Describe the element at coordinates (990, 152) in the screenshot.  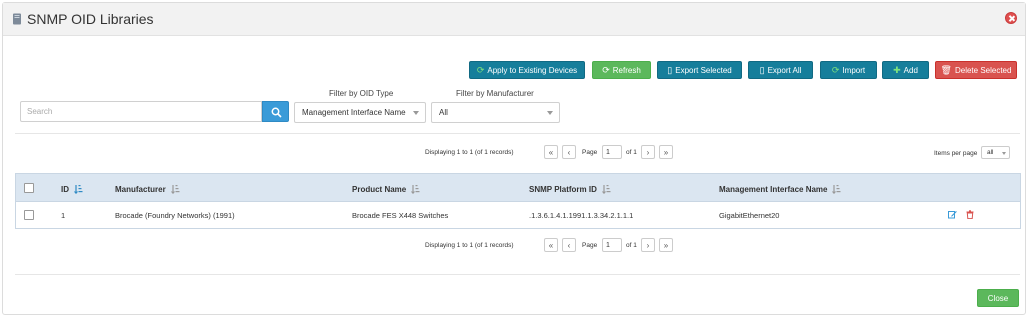
I see `items-per-page-value: all` at that location.